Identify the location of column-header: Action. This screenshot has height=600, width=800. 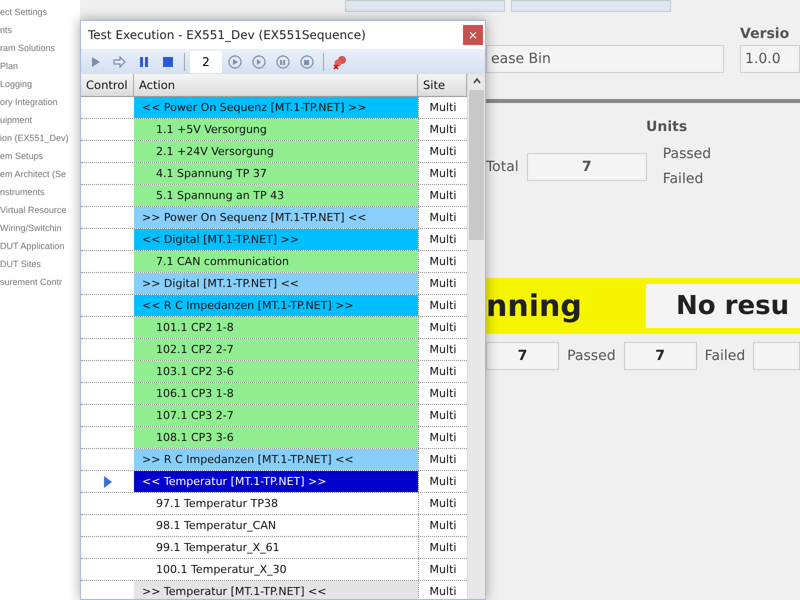
(276, 85).